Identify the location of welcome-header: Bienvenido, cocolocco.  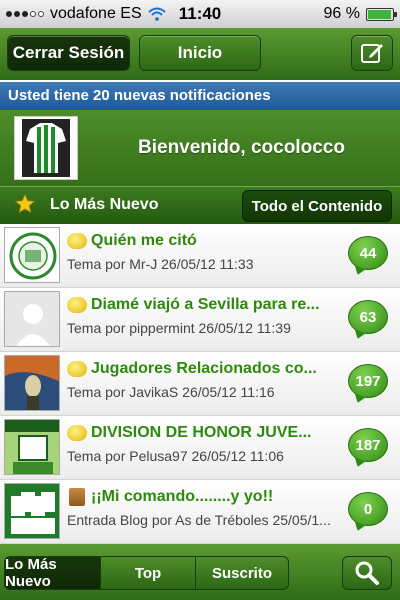
(200, 148).